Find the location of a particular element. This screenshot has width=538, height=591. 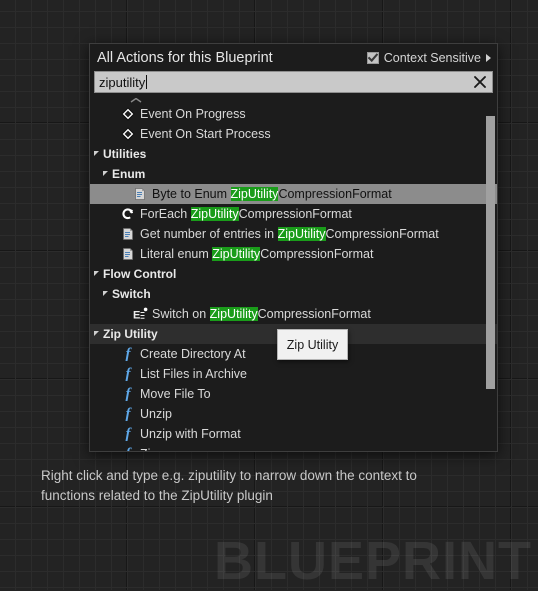

action-row: ForEach ZipUtilityCompressionFormat is located at coordinates (293, 214).